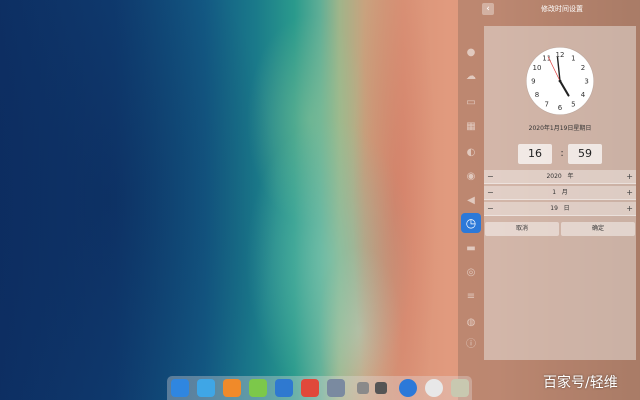 Image resolution: width=640 pixels, height=400 pixels. What do you see at coordinates (206, 388) in the screenshot?
I see `file-manager-icon` at bounding box center [206, 388].